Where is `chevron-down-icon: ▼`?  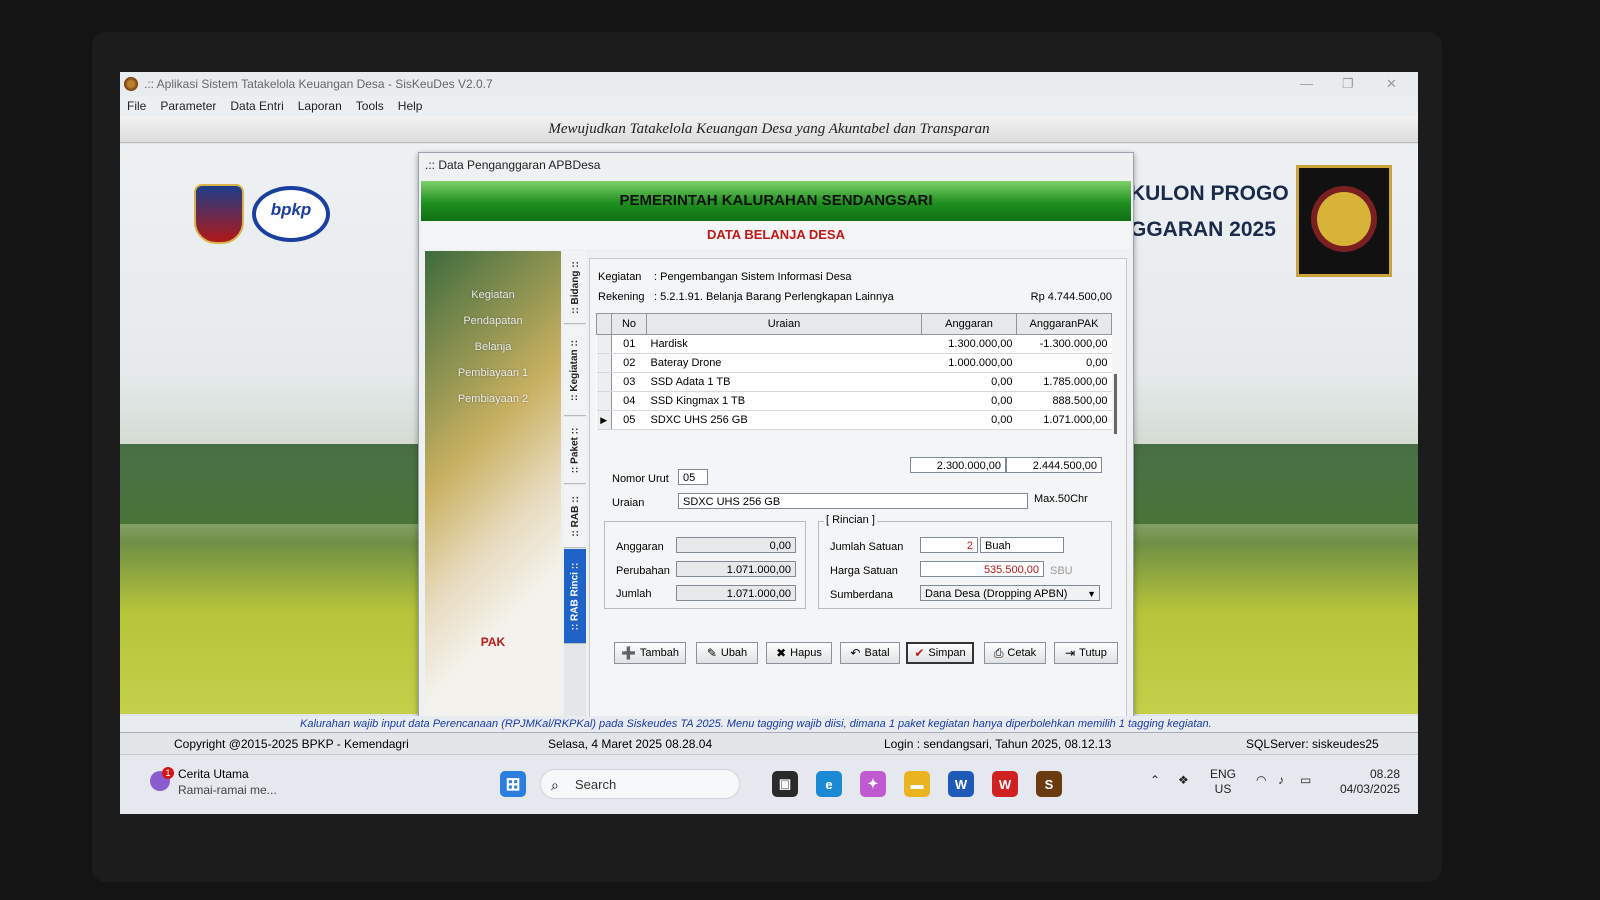
chevron-down-icon: ▼ is located at coordinates (1091, 594).